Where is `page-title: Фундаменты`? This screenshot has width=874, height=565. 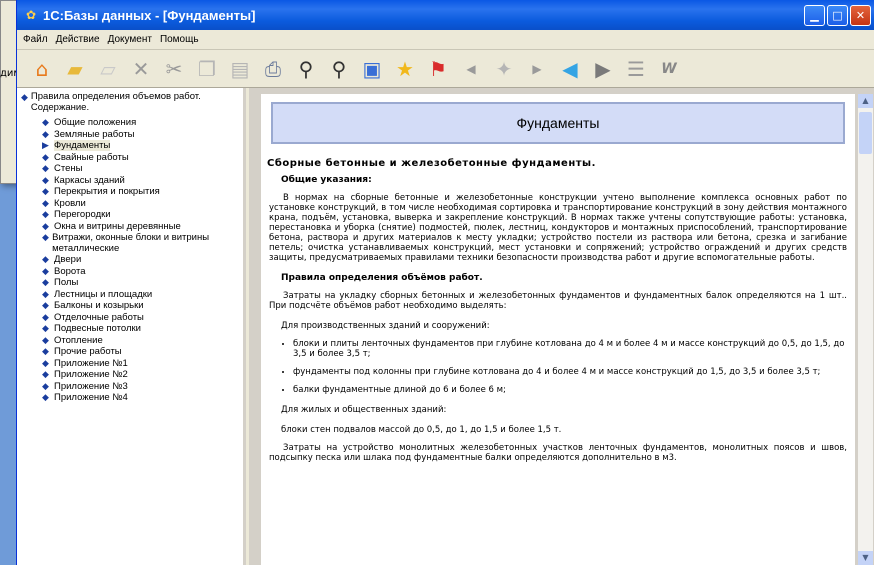
page-title: Фундаменты is located at coordinates (558, 123).